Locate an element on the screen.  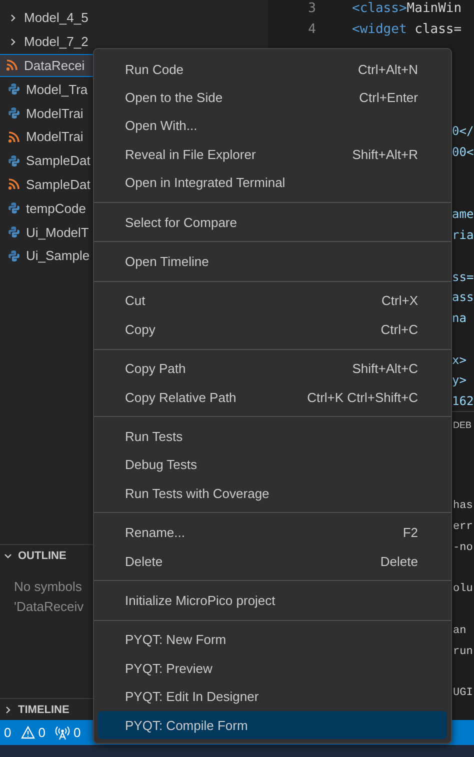
code-fragment: ass is located at coordinates (463, 297).